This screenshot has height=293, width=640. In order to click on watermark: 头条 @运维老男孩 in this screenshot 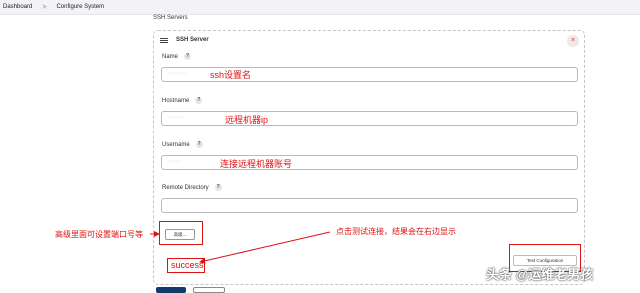, I will do `click(540, 274)`.